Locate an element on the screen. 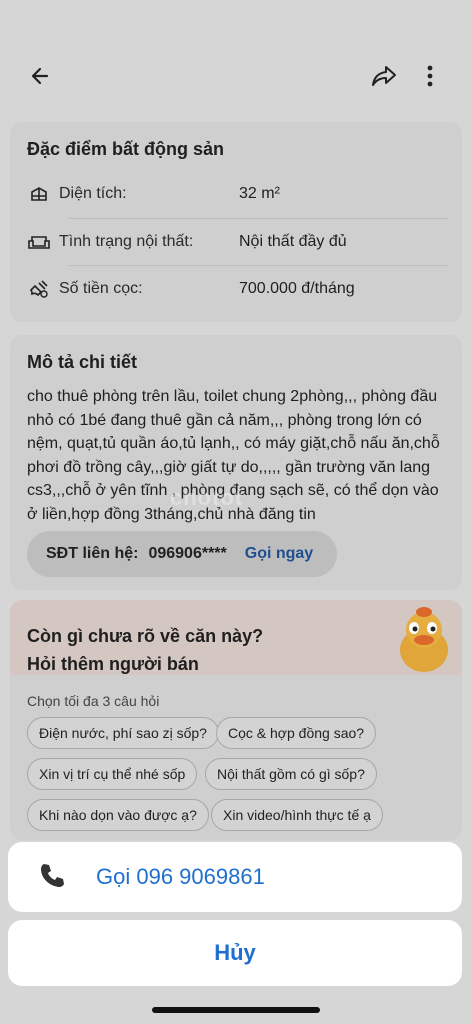 The width and height of the screenshot is (472, 1024). phone-number-masked: 096906**** is located at coordinates (187, 553).